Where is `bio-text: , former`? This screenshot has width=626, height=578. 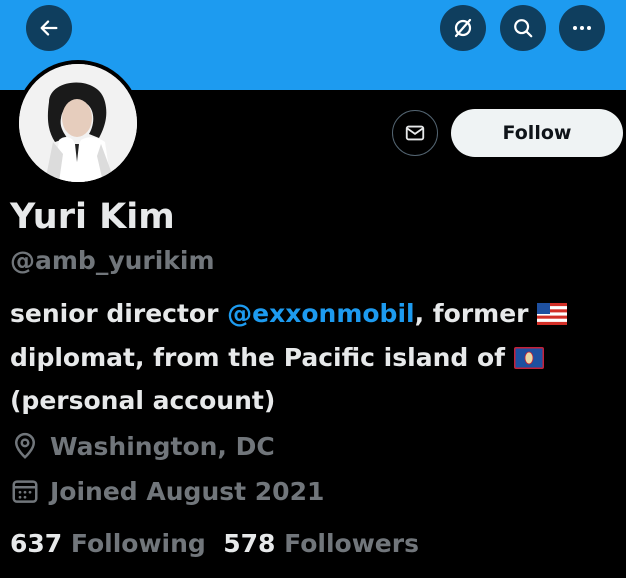
bio-text: , former is located at coordinates (471, 313).